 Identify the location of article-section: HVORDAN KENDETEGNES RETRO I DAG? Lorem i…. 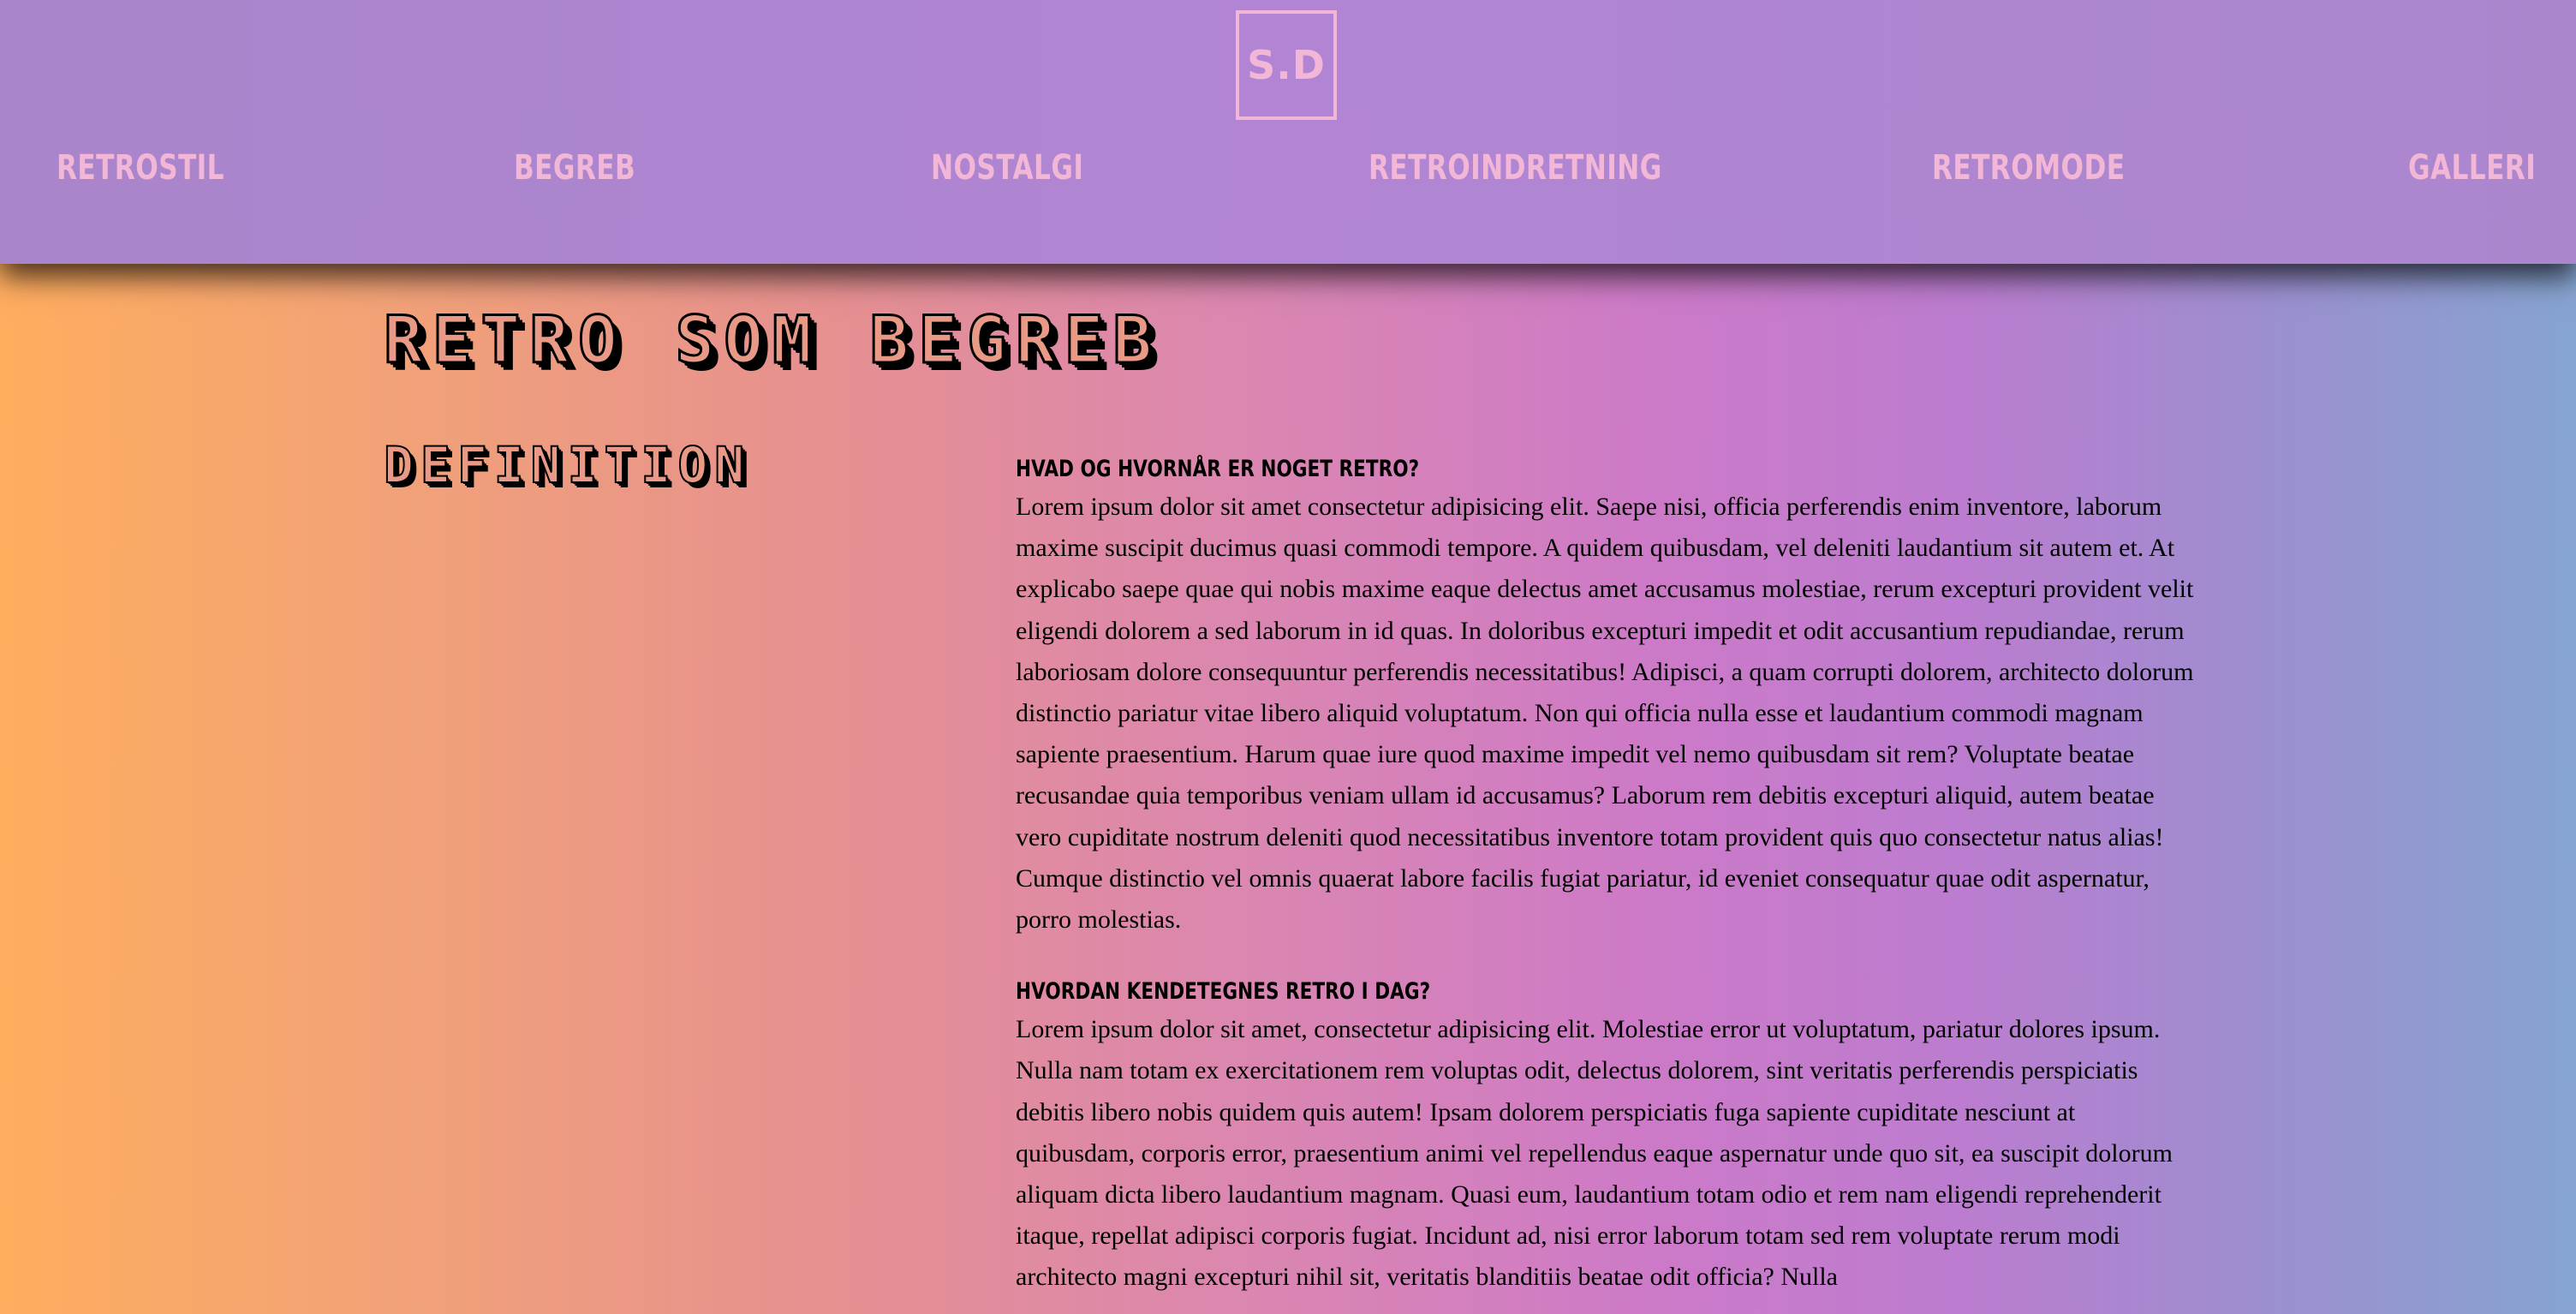
(1605, 1137).